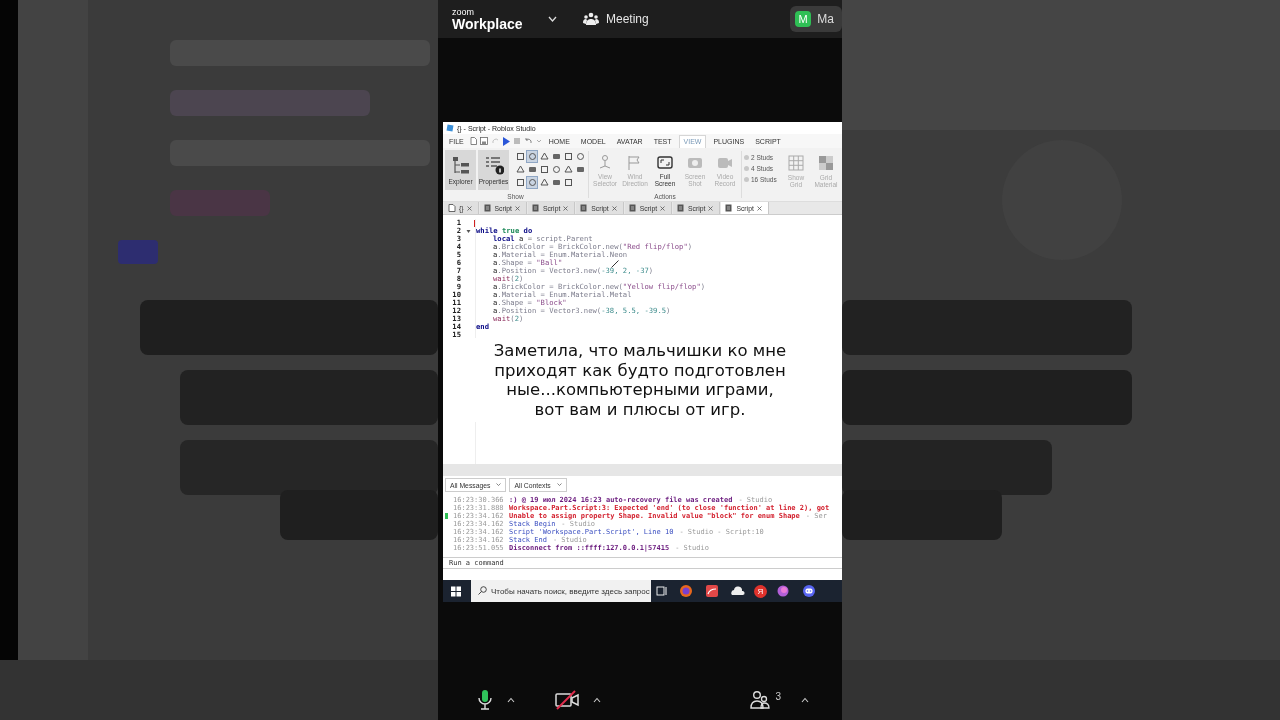  What do you see at coordinates (760, 591) in the screenshot?
I see `browser-icon: Я` at bounding box center [760, 591].